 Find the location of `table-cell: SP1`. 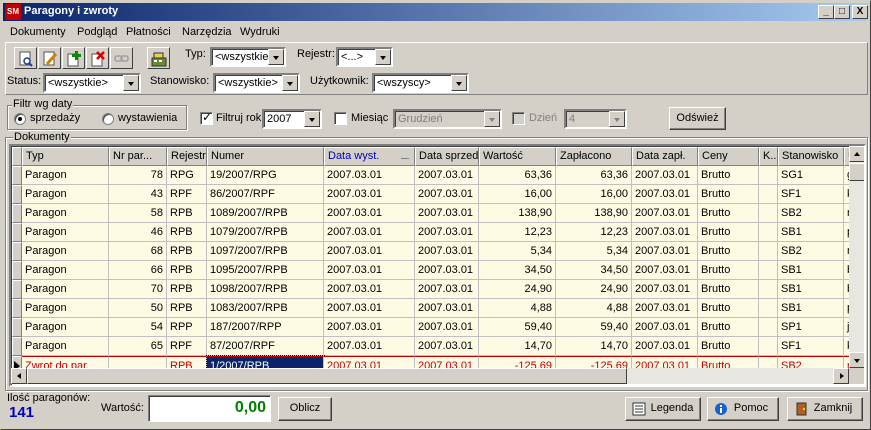

table-cell: SP1 is located at coordinates (811, 327).